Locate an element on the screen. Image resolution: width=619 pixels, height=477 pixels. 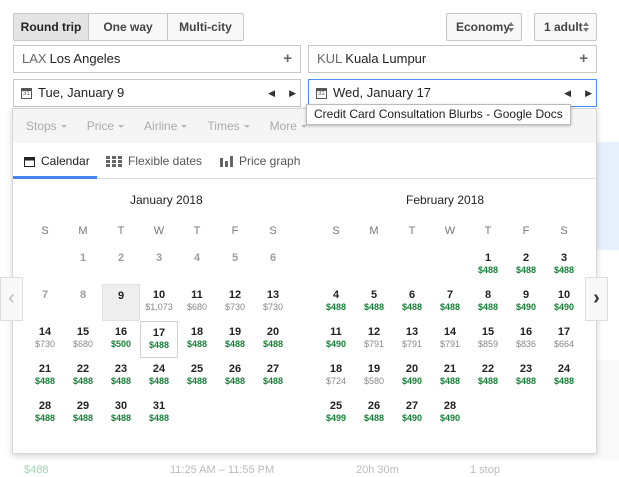
passengers-dropdown: 1 adult is located at coordinates (565, 27).